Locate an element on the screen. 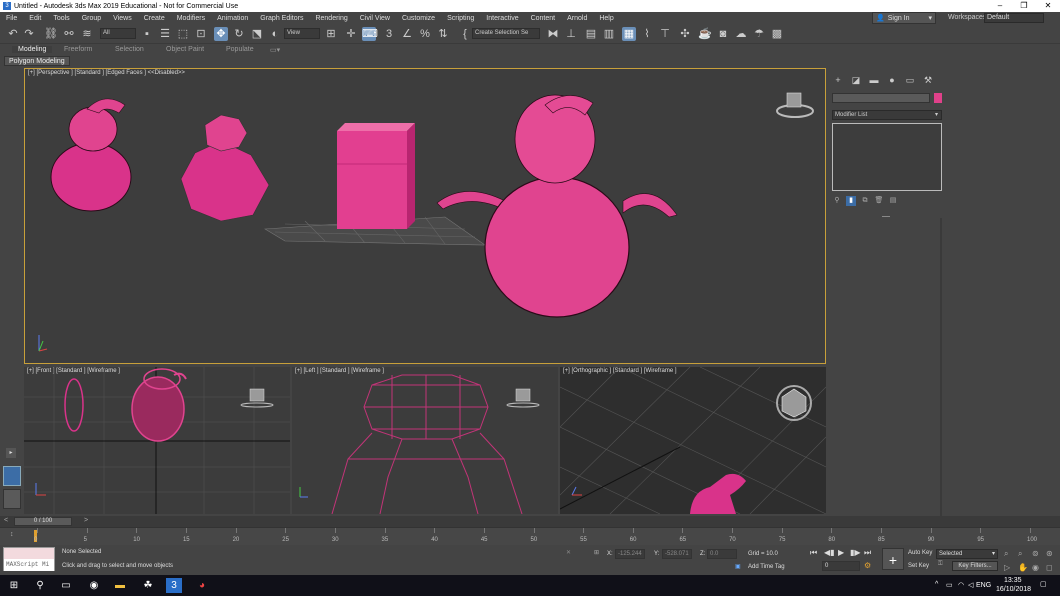  modify-tab-icon: ◪ is located at coordinates (856, 80).